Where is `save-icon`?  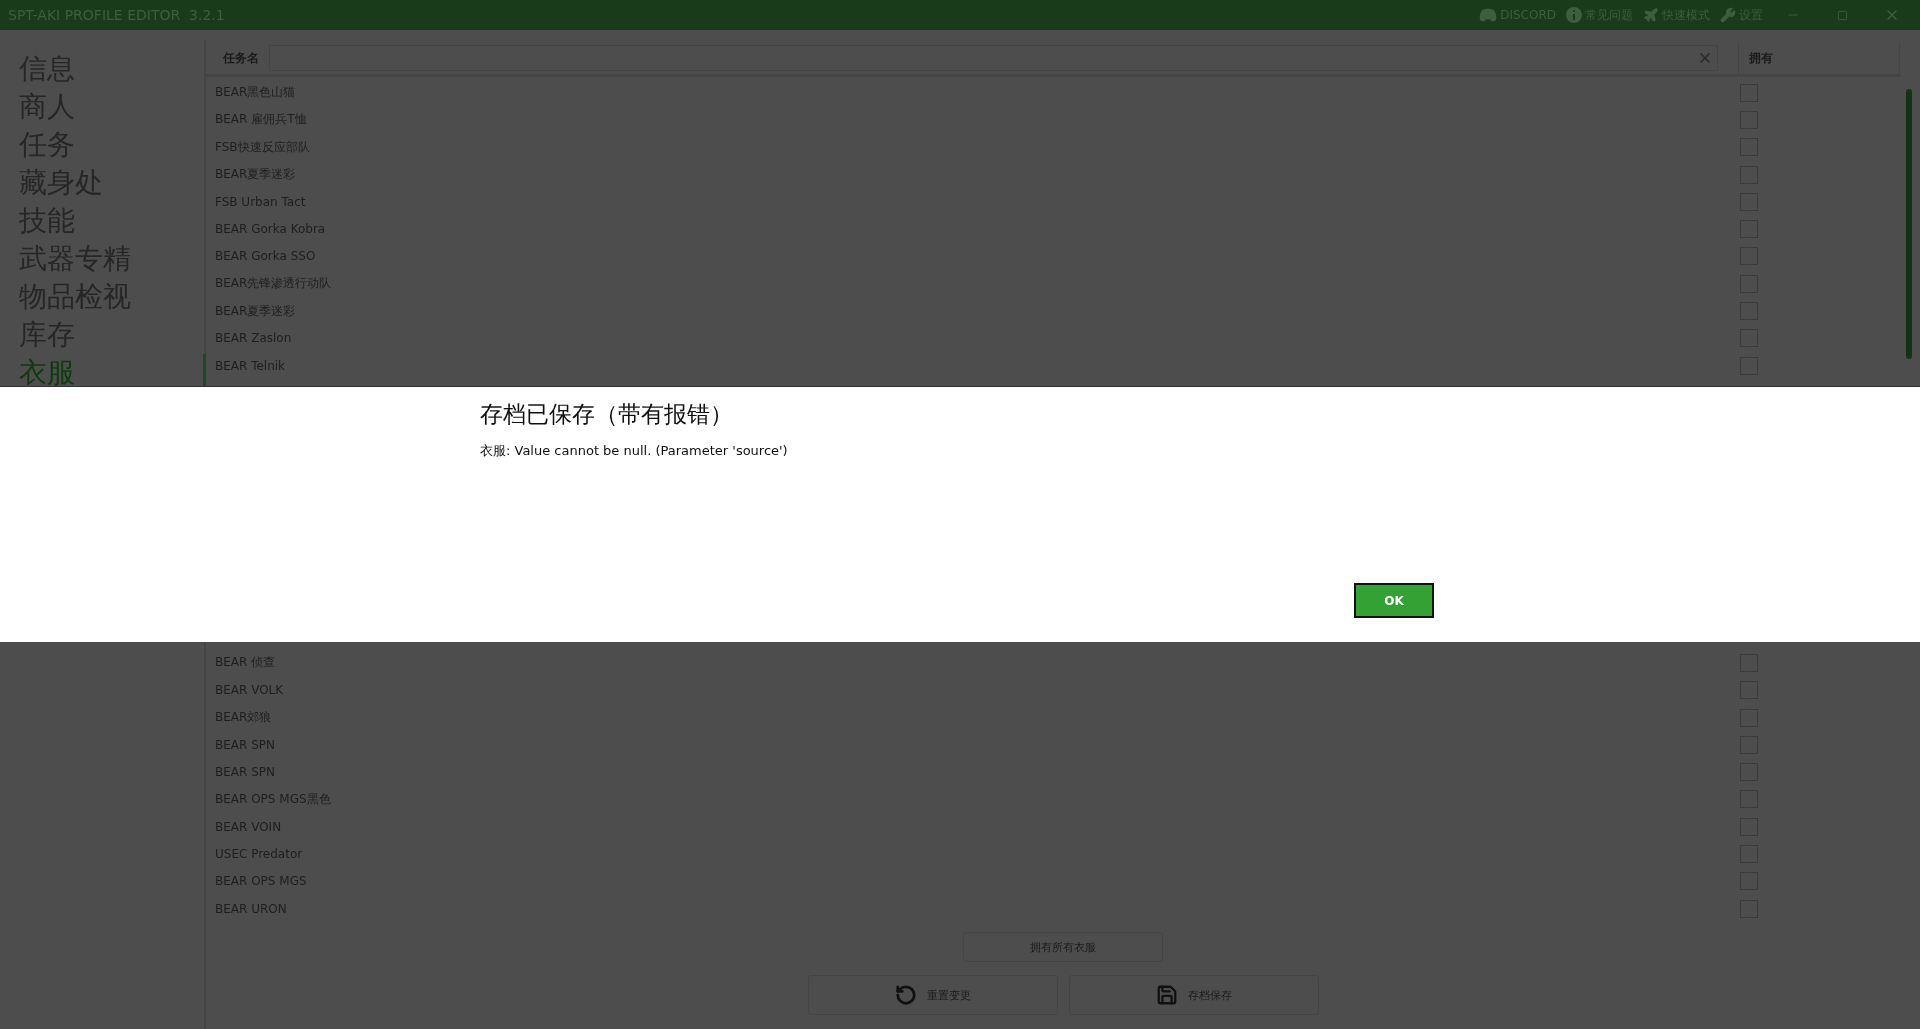 save-icon is located at coordinates (1166, 995).